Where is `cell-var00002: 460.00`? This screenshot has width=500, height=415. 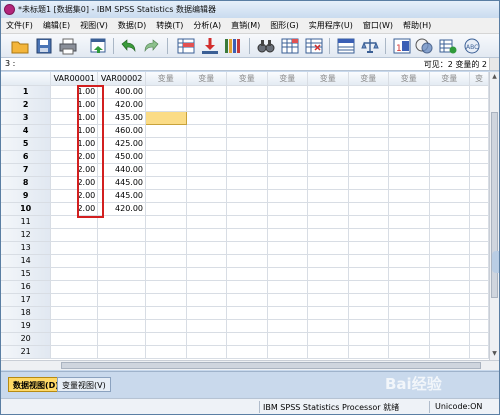
cell-var00002: 460.00 is located at coordinates (122, 131).